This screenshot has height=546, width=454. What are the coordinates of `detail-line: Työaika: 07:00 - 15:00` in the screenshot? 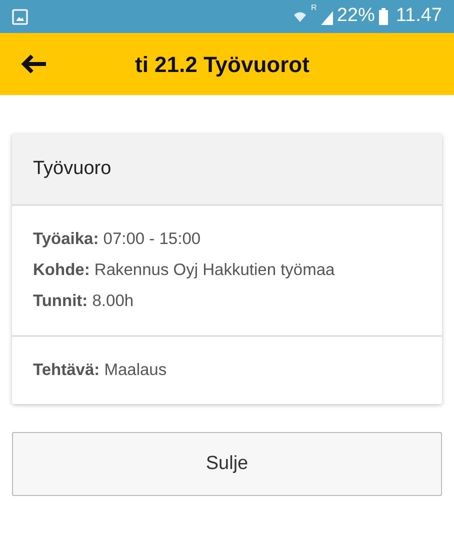 It's located at (117, 239).